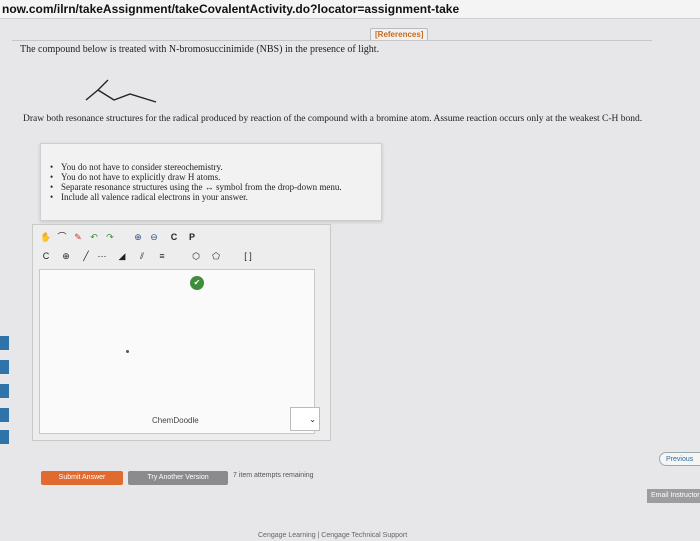 Image resolution: width=700 pixels, height=541 pixels. I want to click on ring-hexagon-icon: ⬡, so click(196, 256).